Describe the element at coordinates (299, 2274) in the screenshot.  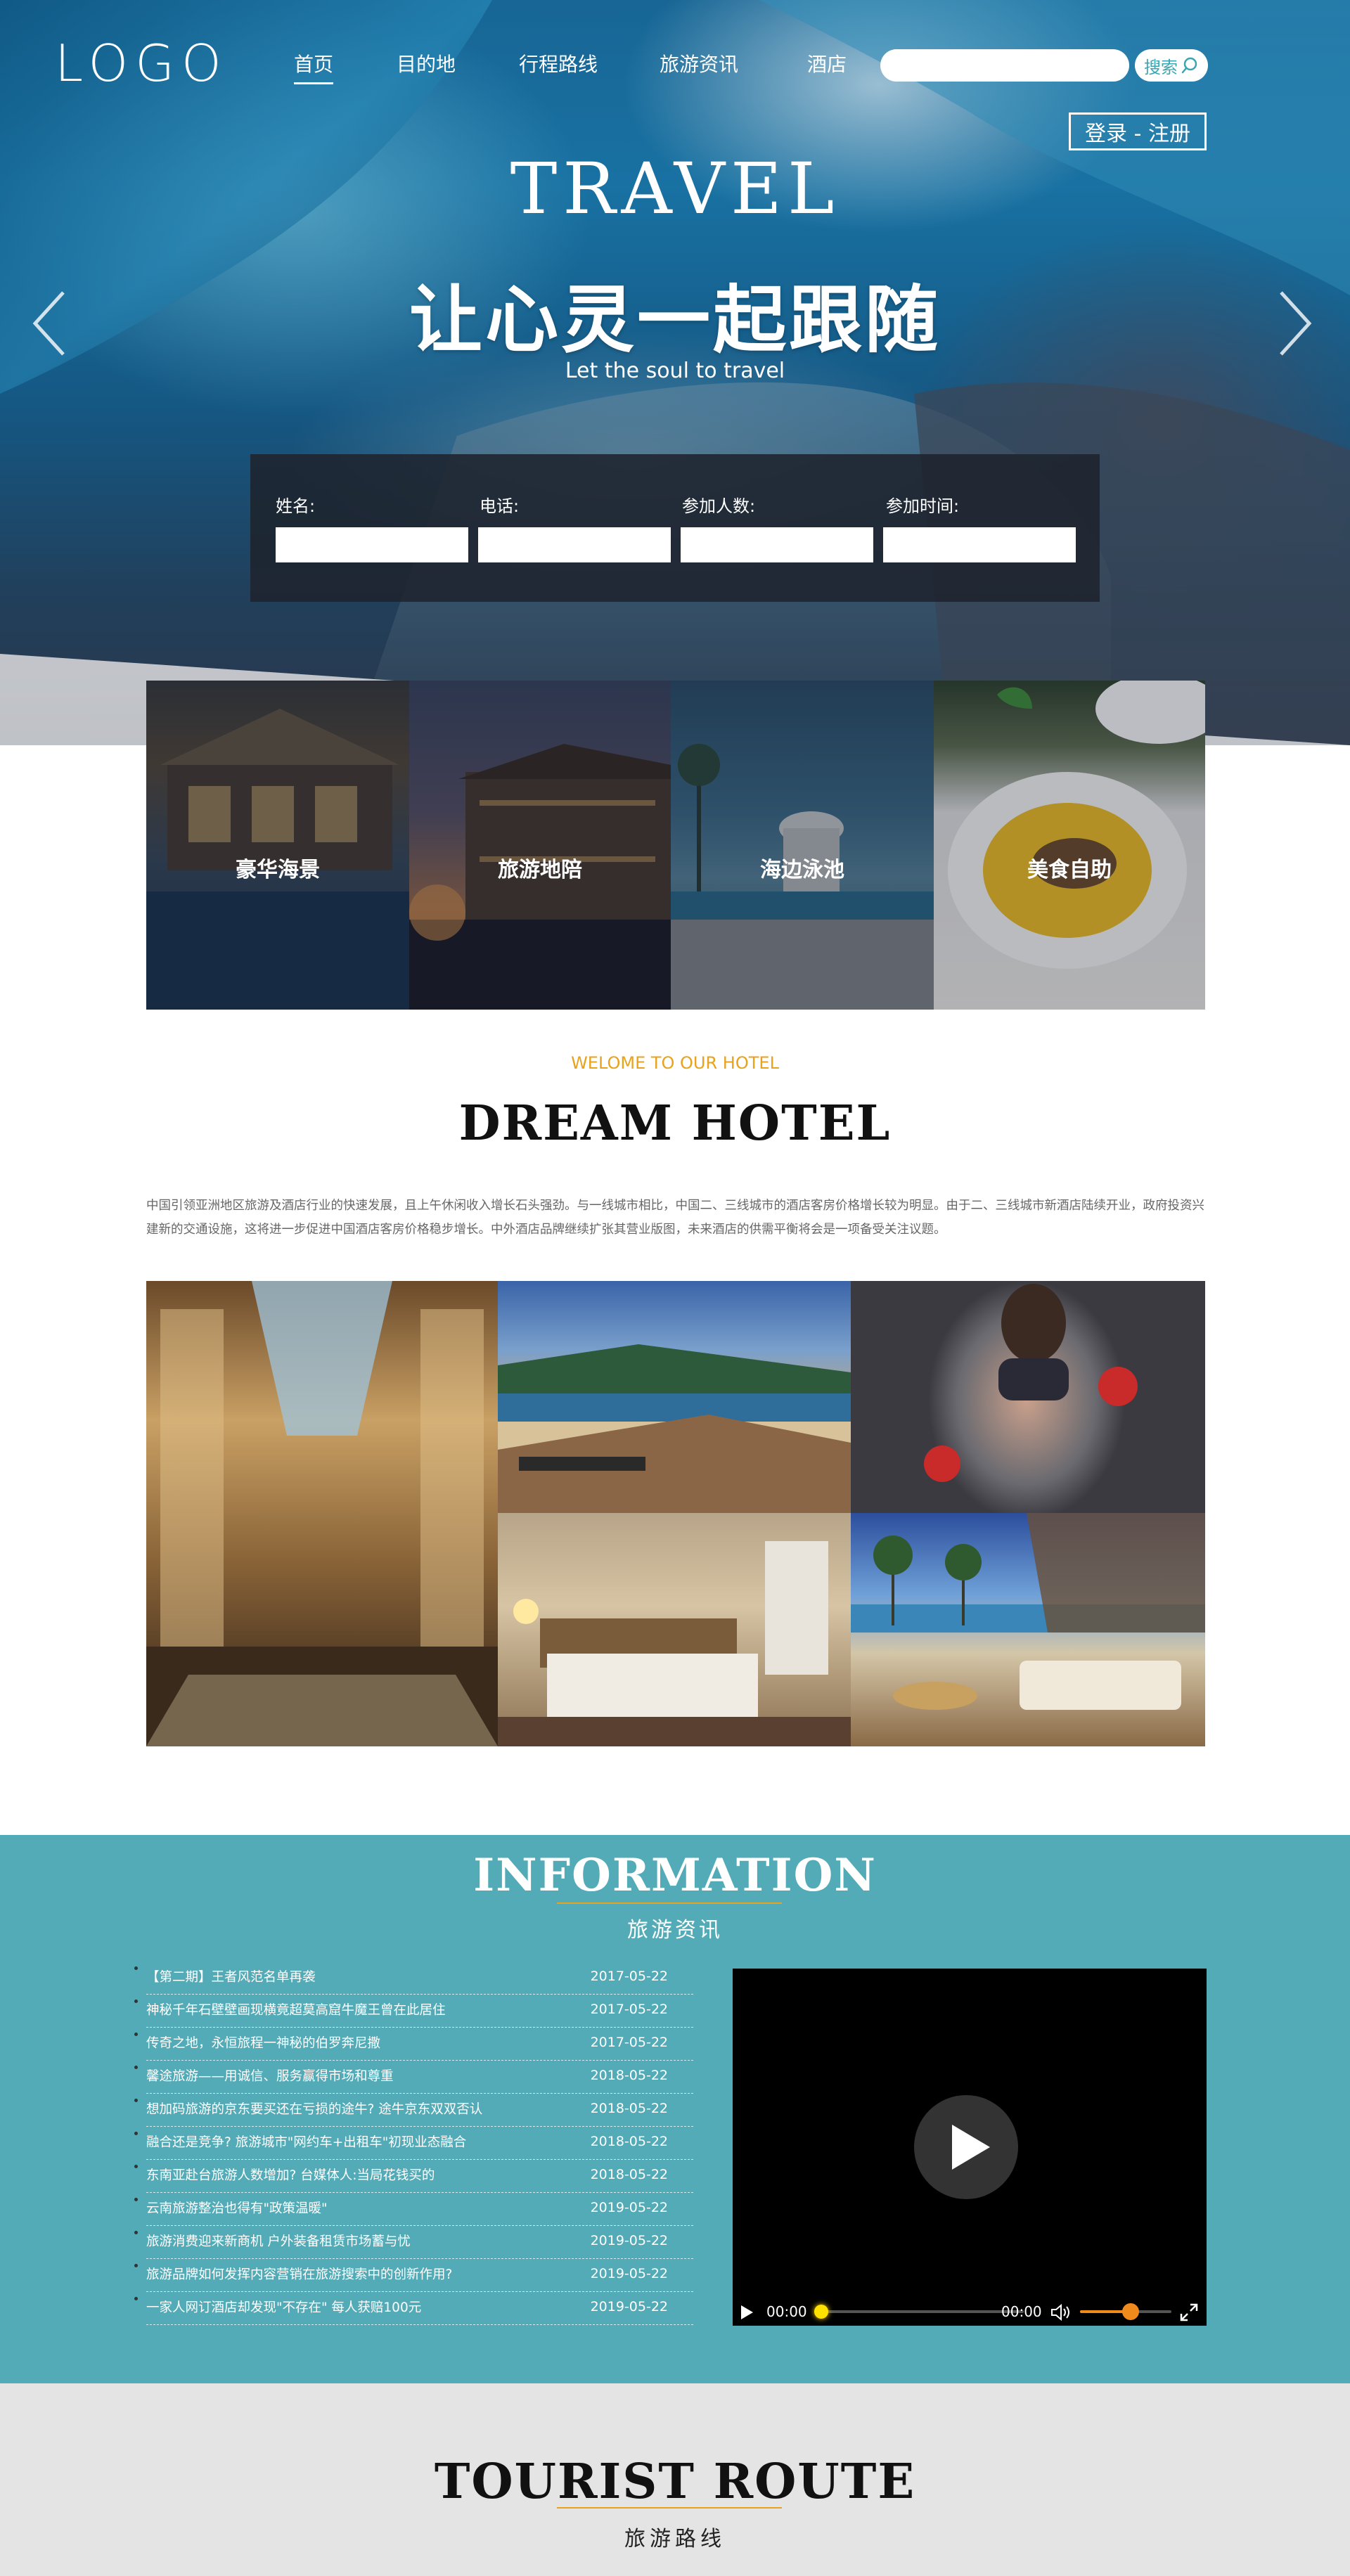
I see `news-title: 旅游品牌如何发挥内容营销在旅游搜索中的创新作用?` at that location.